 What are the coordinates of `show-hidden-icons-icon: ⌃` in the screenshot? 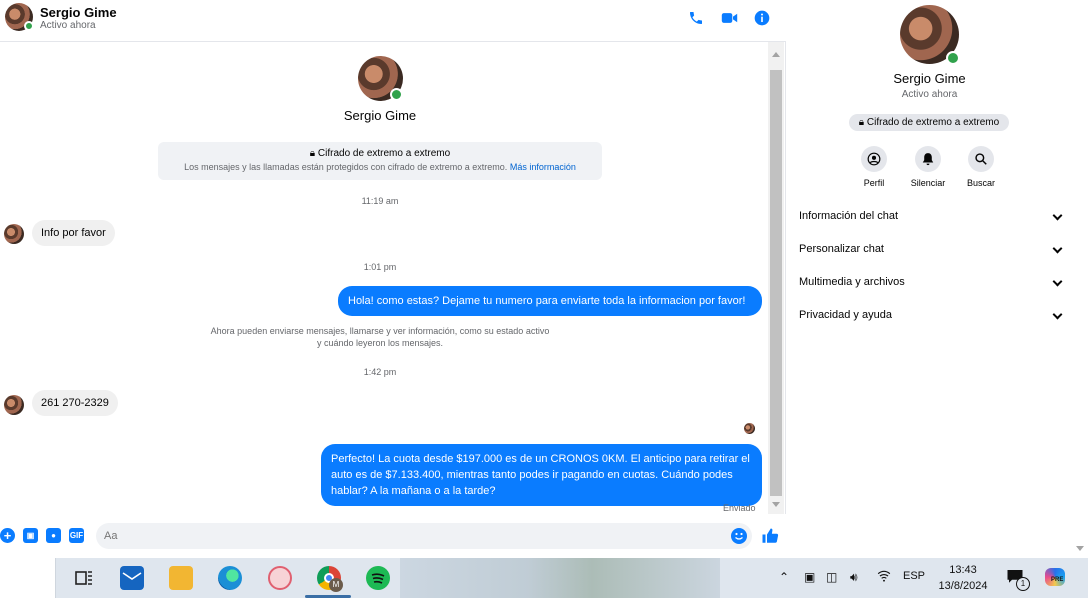 It's located at (784, 577).